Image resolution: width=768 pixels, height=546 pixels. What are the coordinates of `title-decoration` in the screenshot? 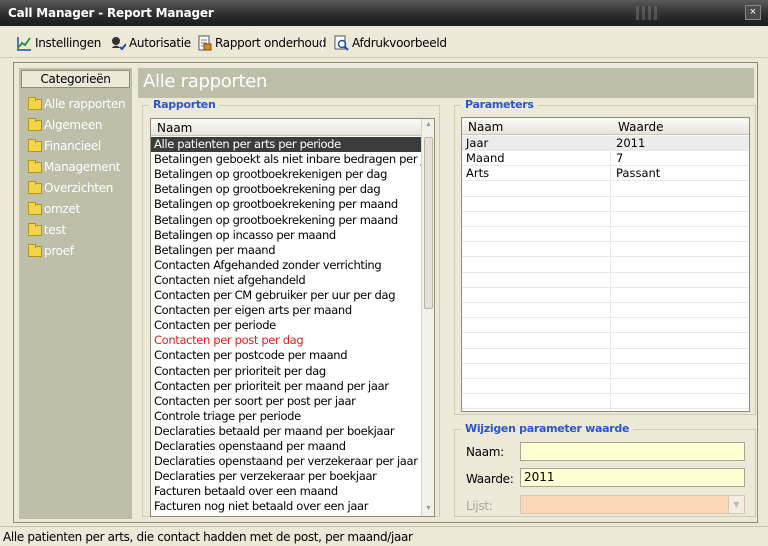 It's located at (648, 13).